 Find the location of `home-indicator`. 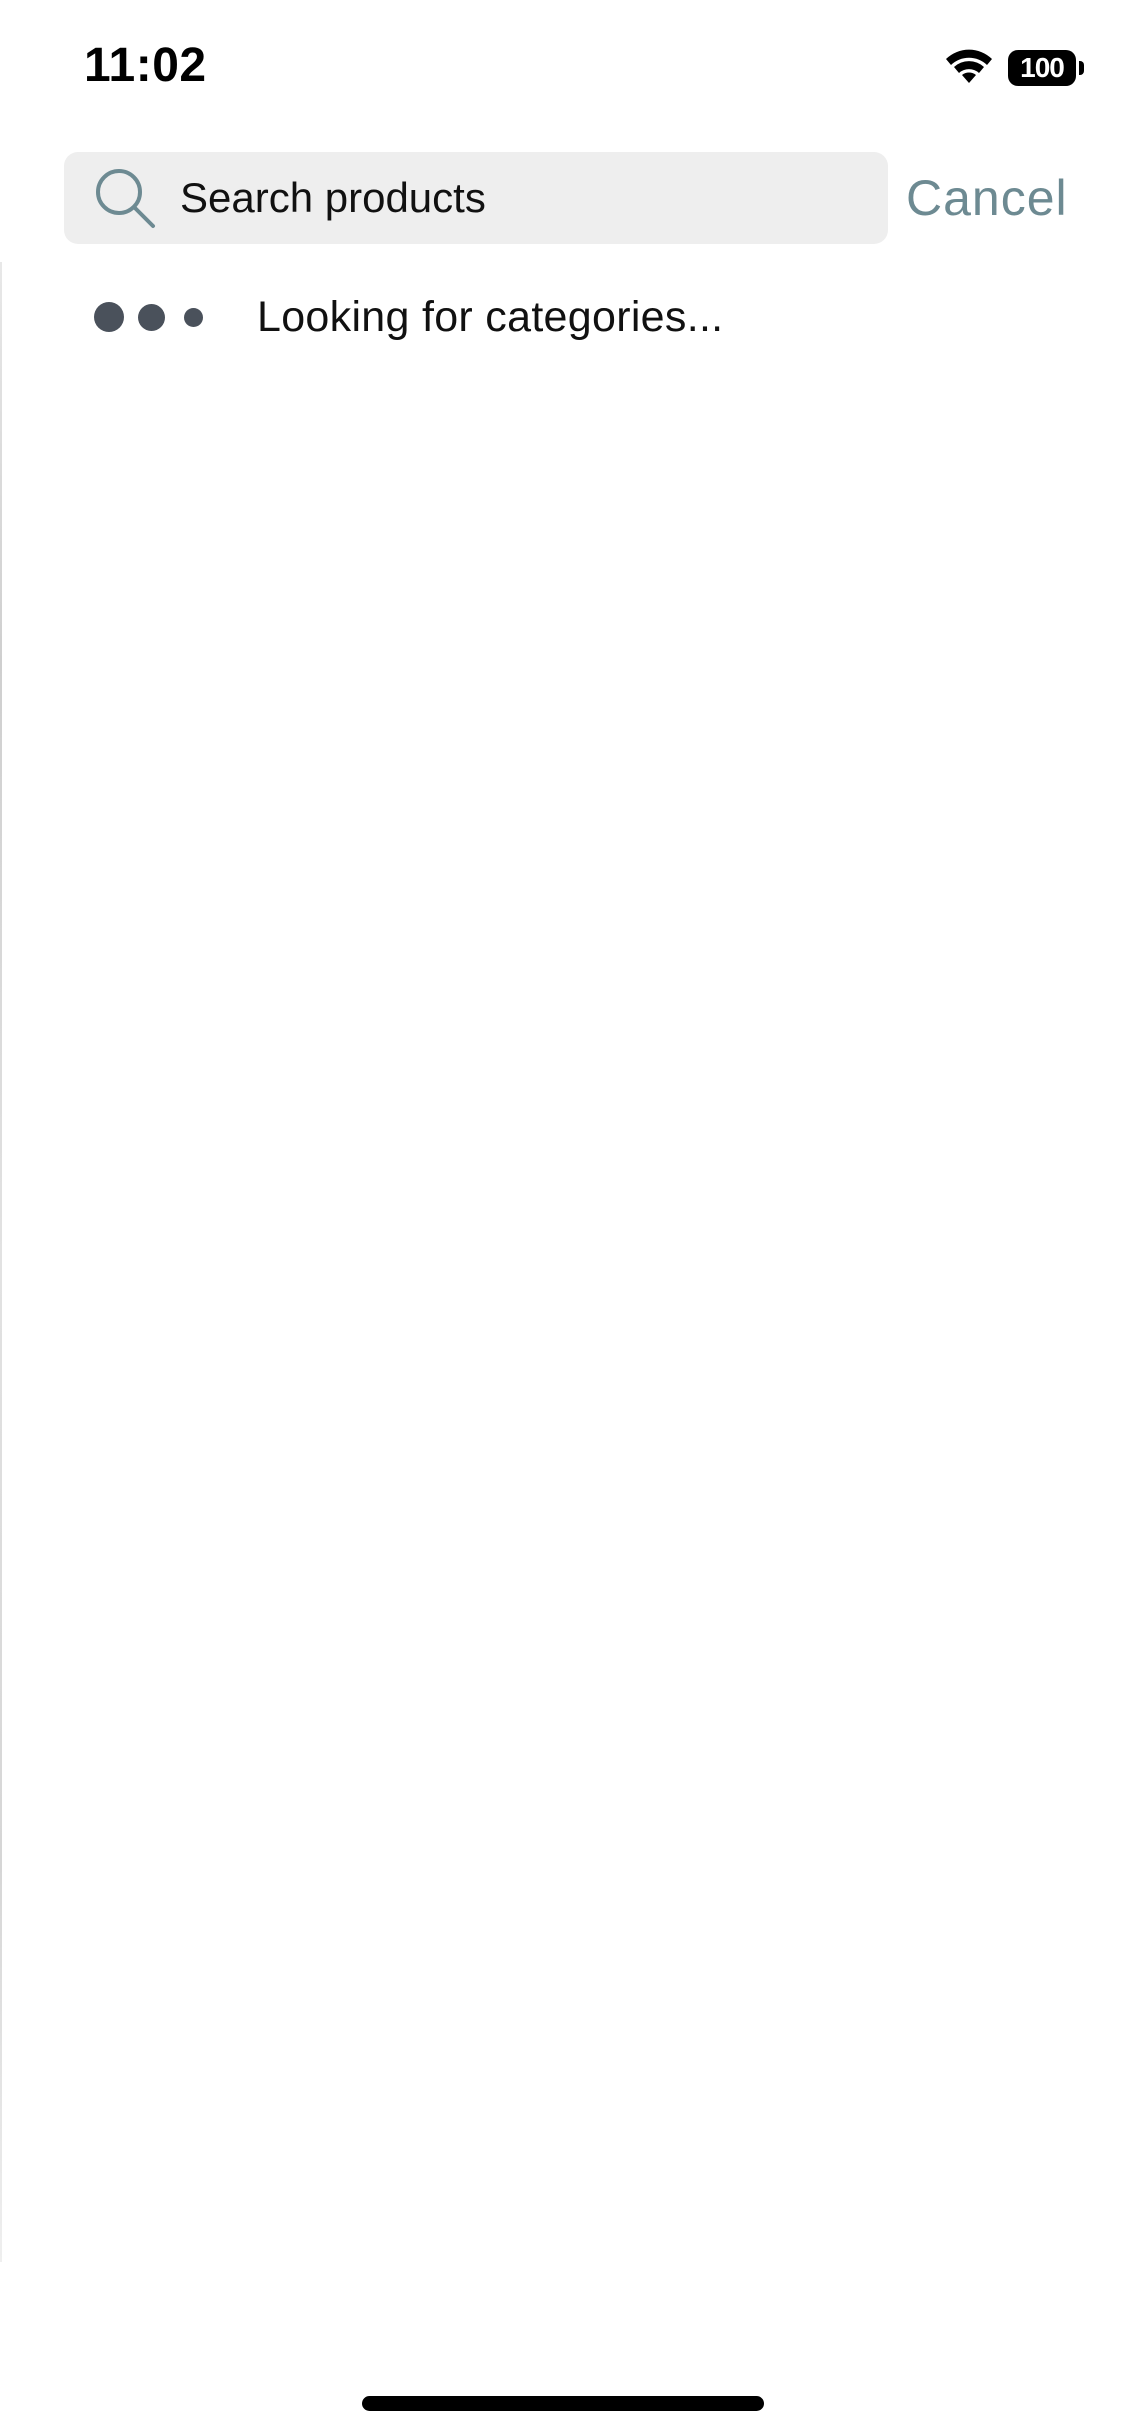

home-indicator is located at coordinates (563, 2403).